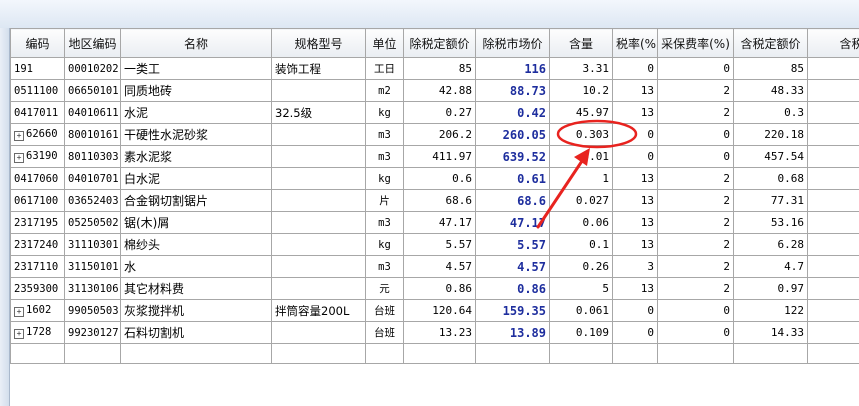 Image resolution: width=859 pixels, height=406 pixels. What do you see at coordinates (439, 134) in the screenshot?
I see `cell-base-price: 206.2` at bounding box center [439, 134].